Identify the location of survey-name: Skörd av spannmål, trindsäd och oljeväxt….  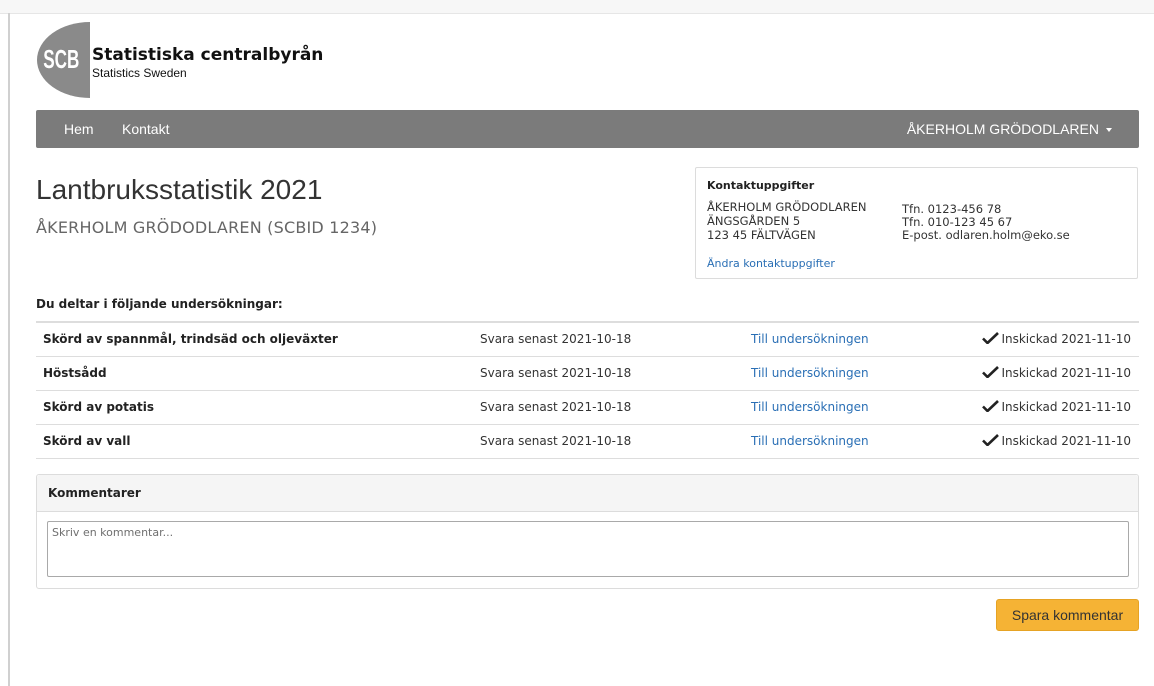
(190, 339).